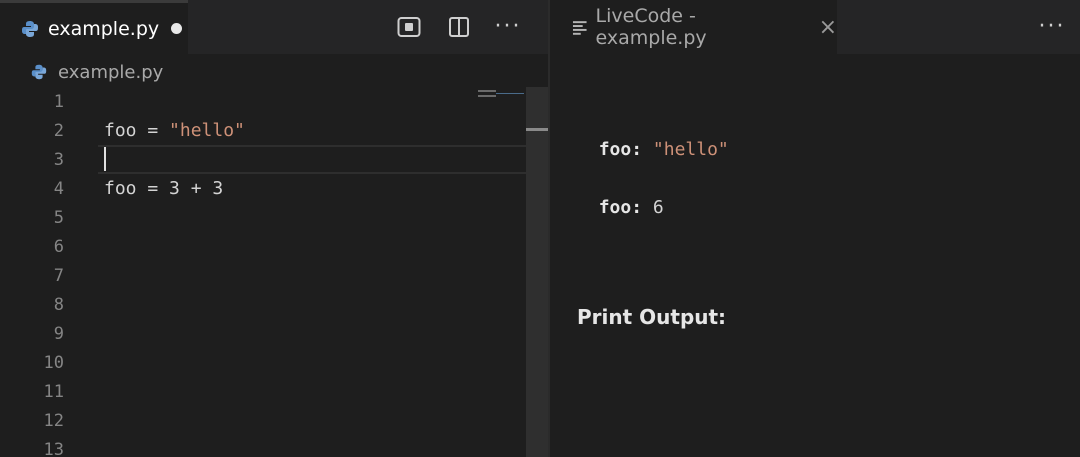 Image resolution: width=1080 pixels, height=457 pixels. I want to click on code-line: 1, so click(235, 101).